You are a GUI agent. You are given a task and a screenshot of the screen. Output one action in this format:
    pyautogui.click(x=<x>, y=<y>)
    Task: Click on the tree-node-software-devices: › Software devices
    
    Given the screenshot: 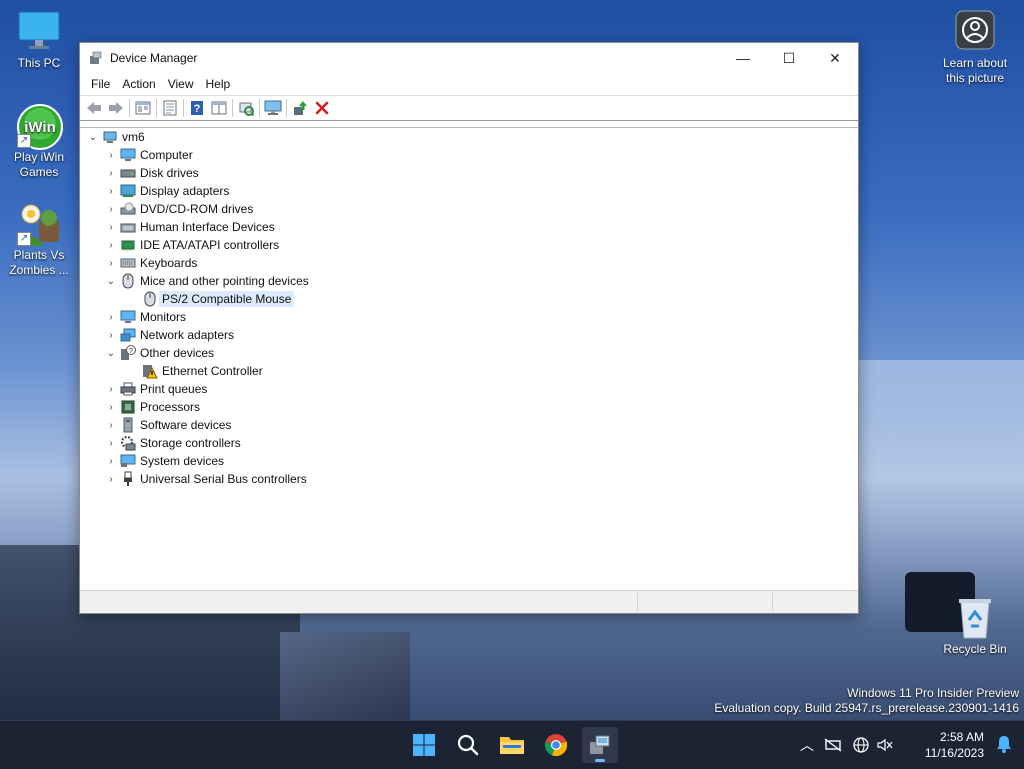 What is the action you would take?
    pyautogui.click(x=167, y=425)
    